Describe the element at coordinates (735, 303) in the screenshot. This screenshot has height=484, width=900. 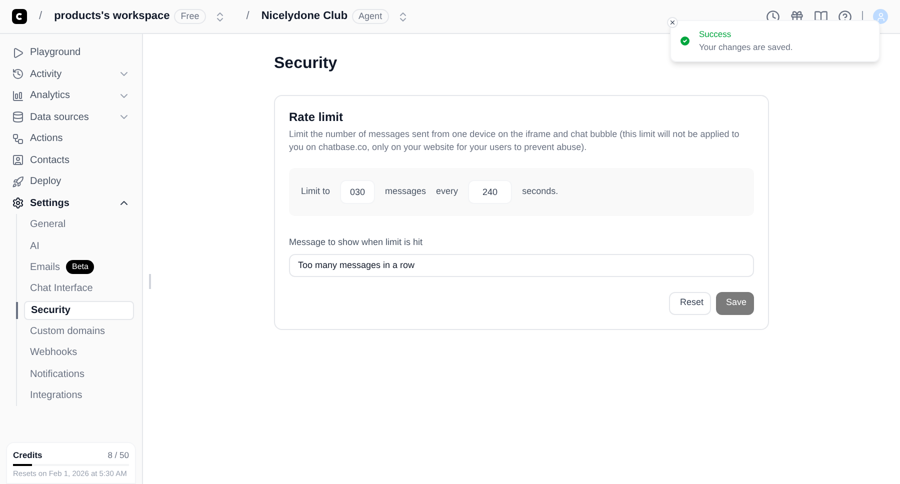
I see `save-button: Save` at that location.